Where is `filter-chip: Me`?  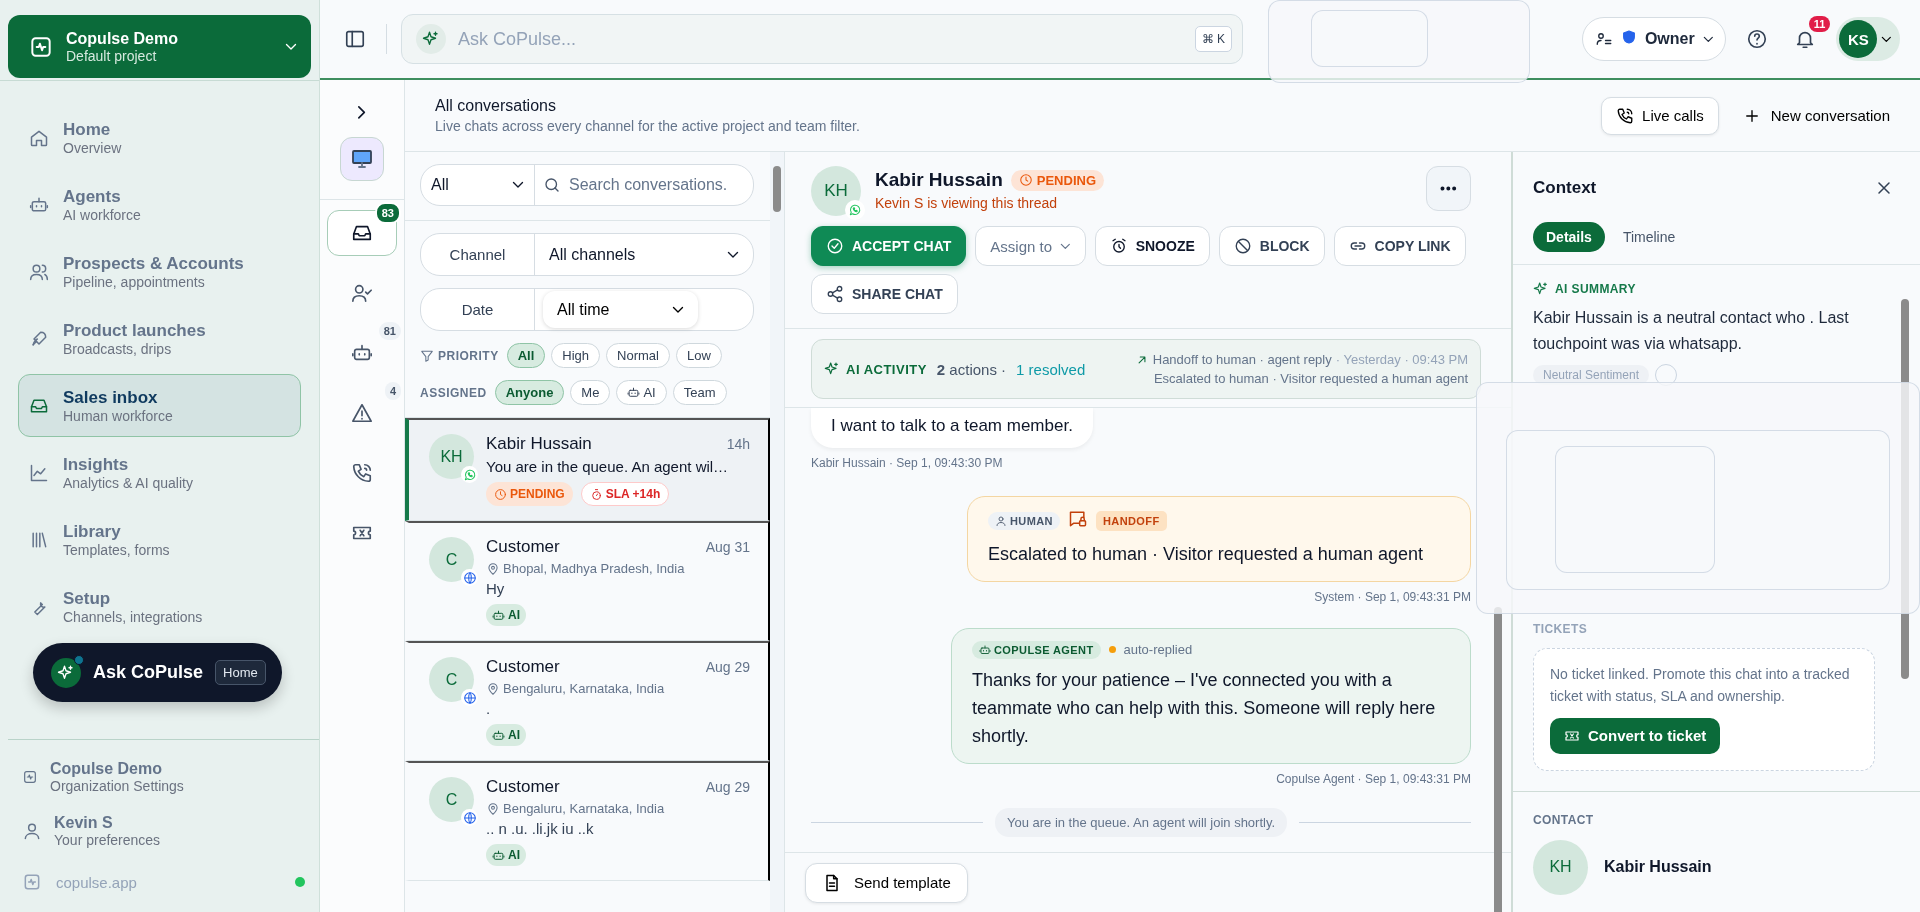
filter-chip: Me is located at coordinates (590, 392).